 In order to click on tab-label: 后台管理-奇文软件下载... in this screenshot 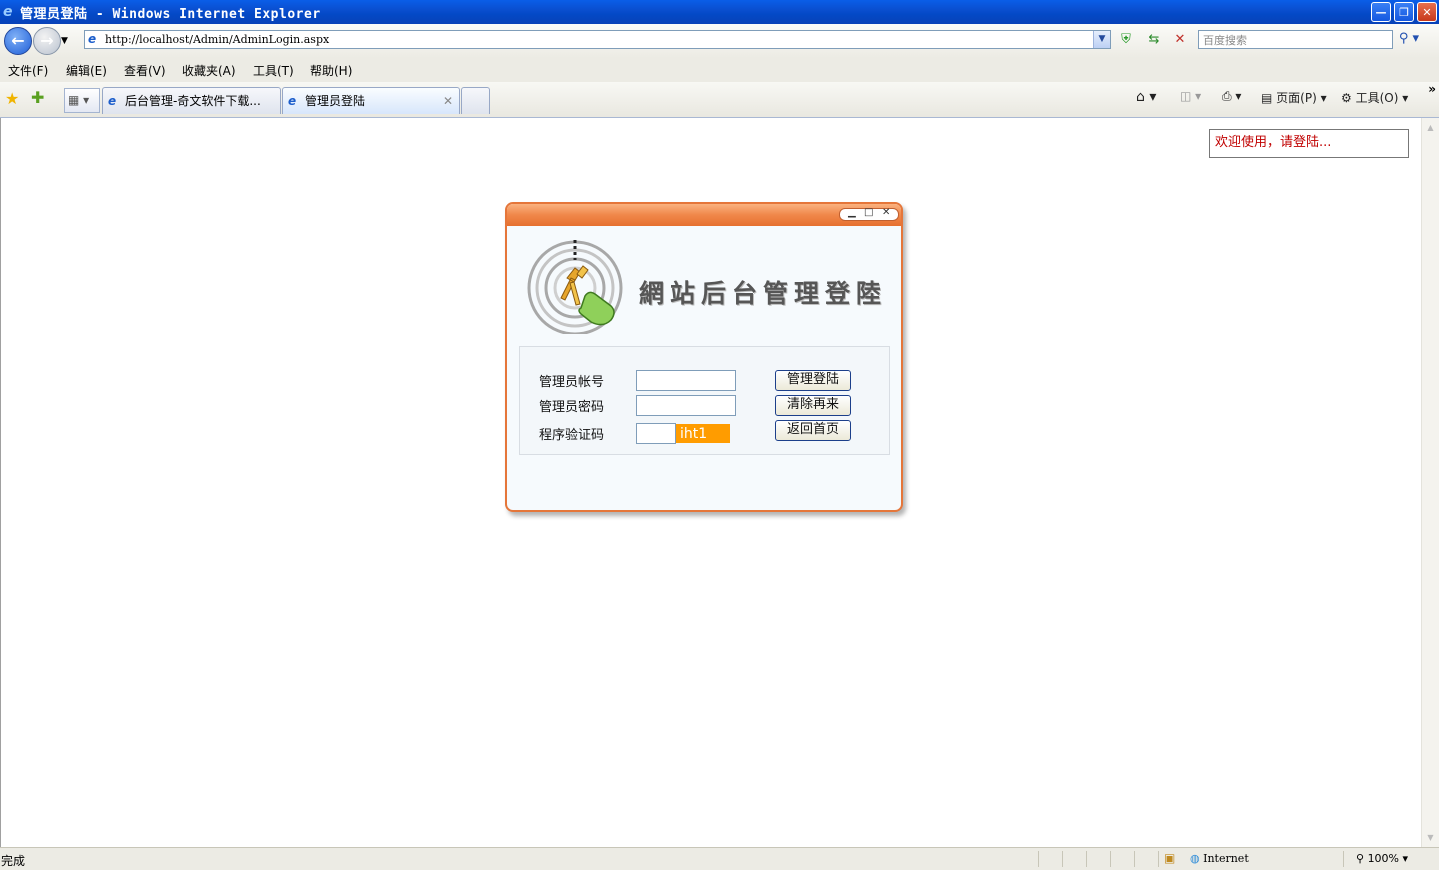, I will do `click(193, 101)`.